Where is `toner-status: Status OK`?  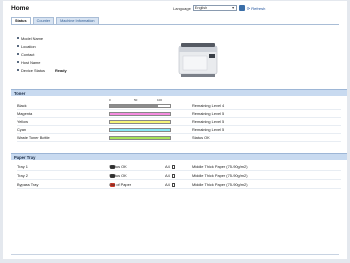
toner-status: Status OK is located at coordinates (201, 137).